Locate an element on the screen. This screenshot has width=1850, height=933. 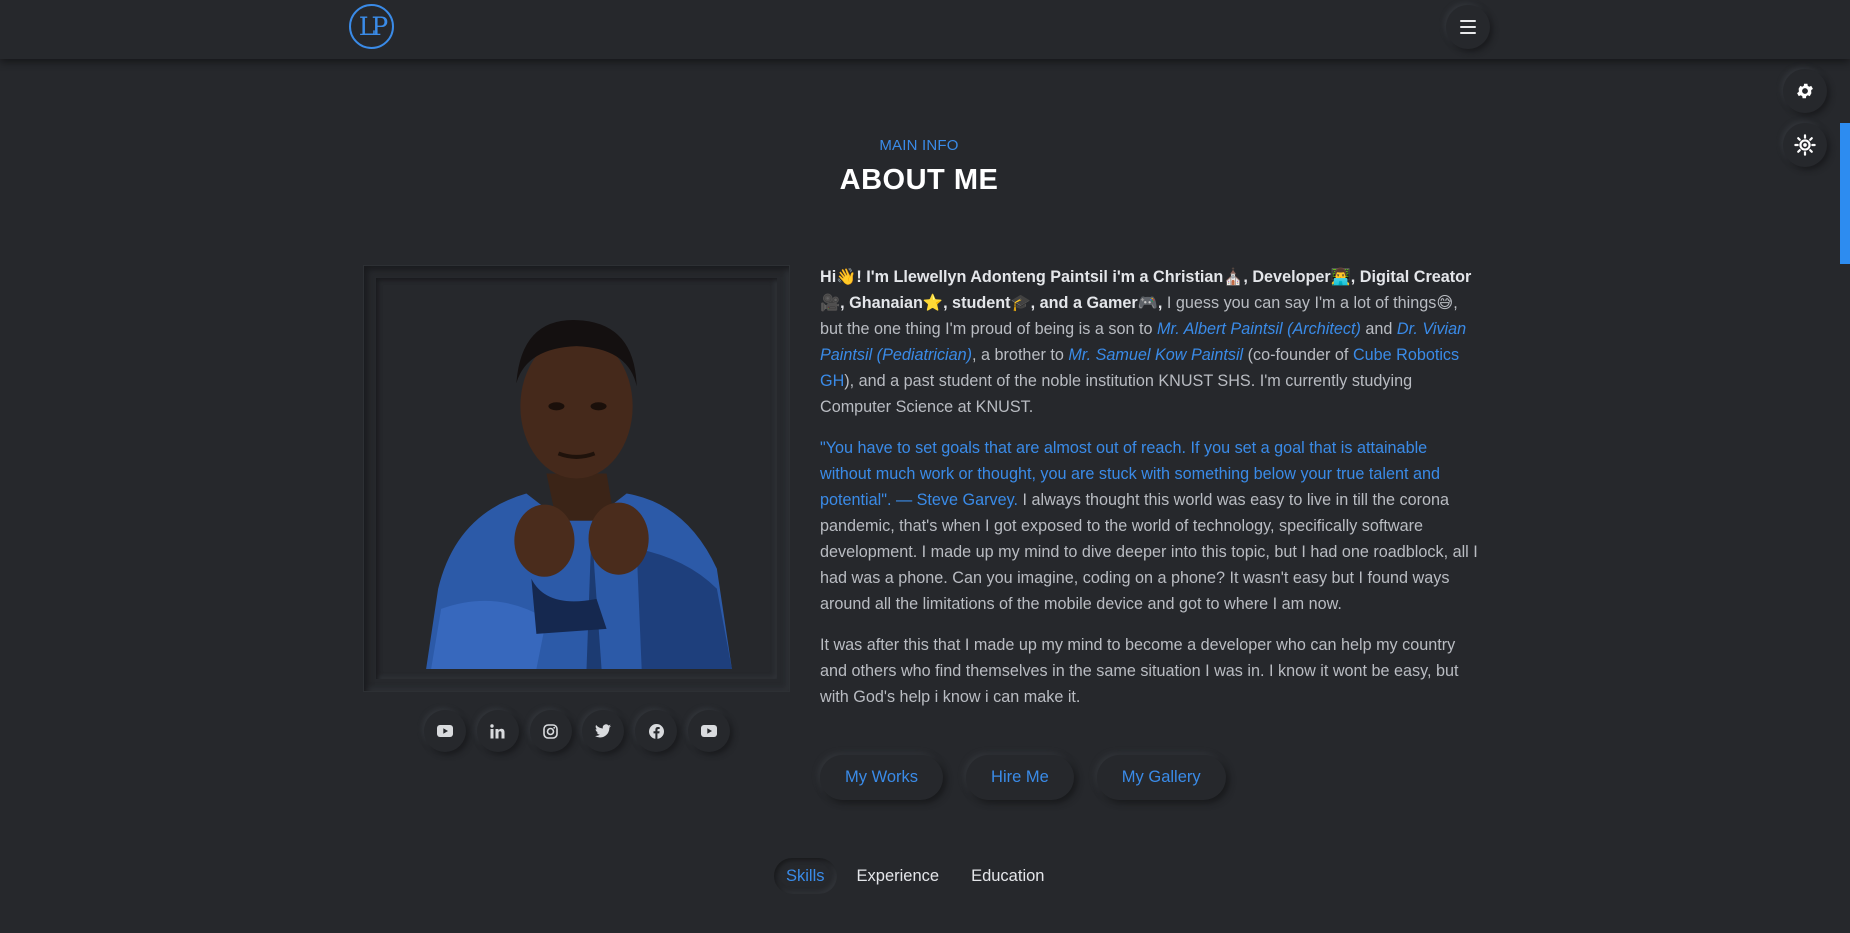
action-buttons: My Works Hire Me My Gallery is located at coordinates (1023, 777).